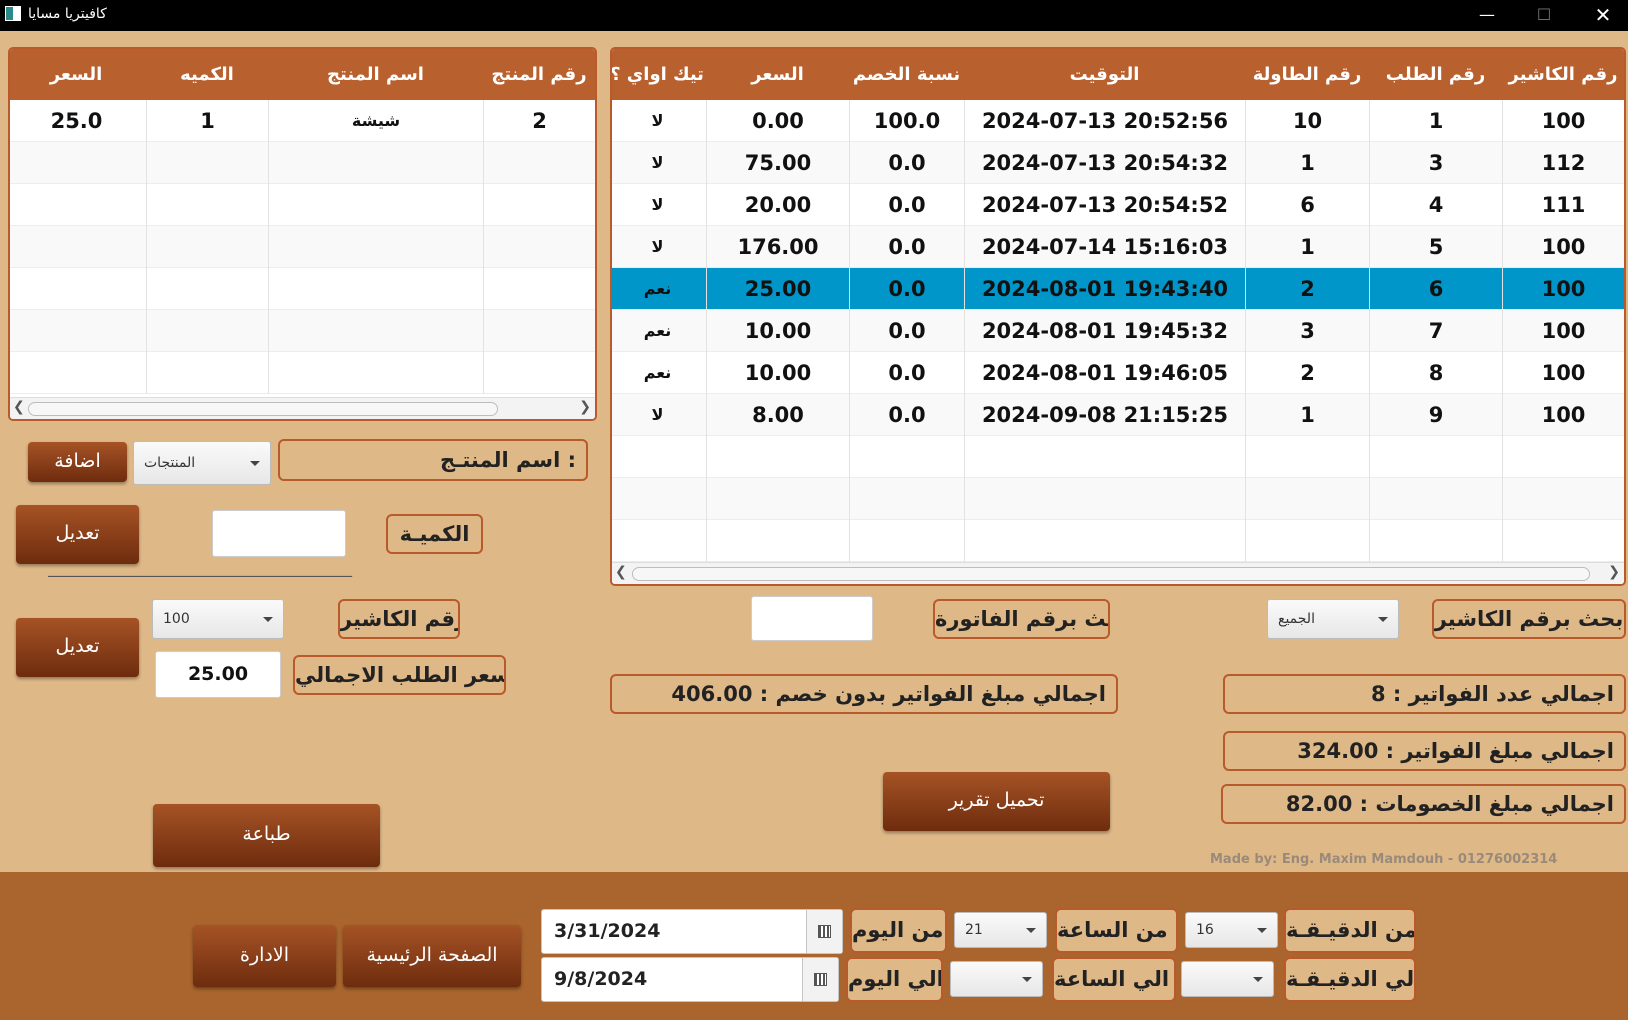  I want to click on to-minute-combo, so click(1227, 979).